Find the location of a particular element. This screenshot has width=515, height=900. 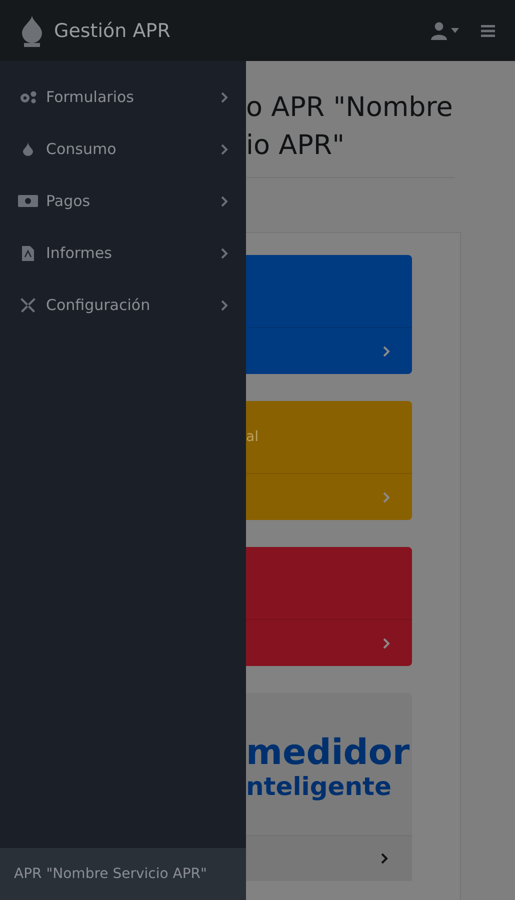

file-icon is located at coordinates (28, 253).